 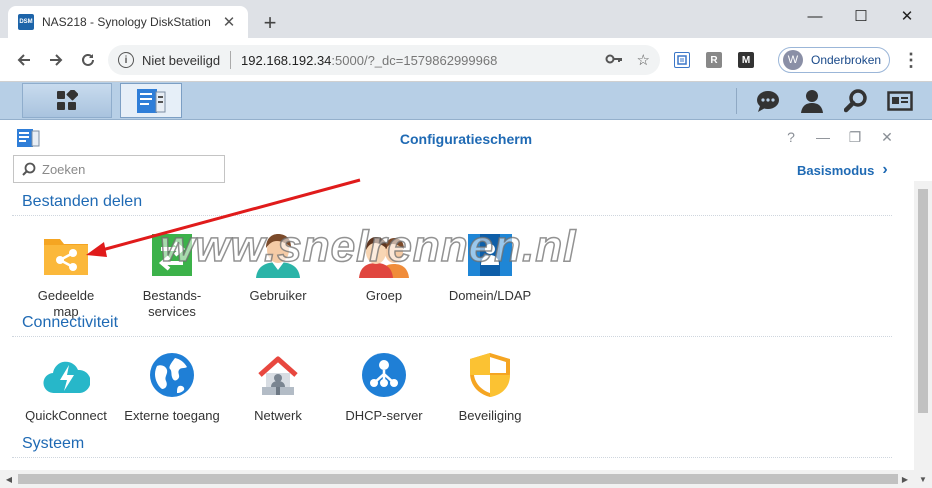 I want to click on item-label: Groep, so click(x=384, y=295).